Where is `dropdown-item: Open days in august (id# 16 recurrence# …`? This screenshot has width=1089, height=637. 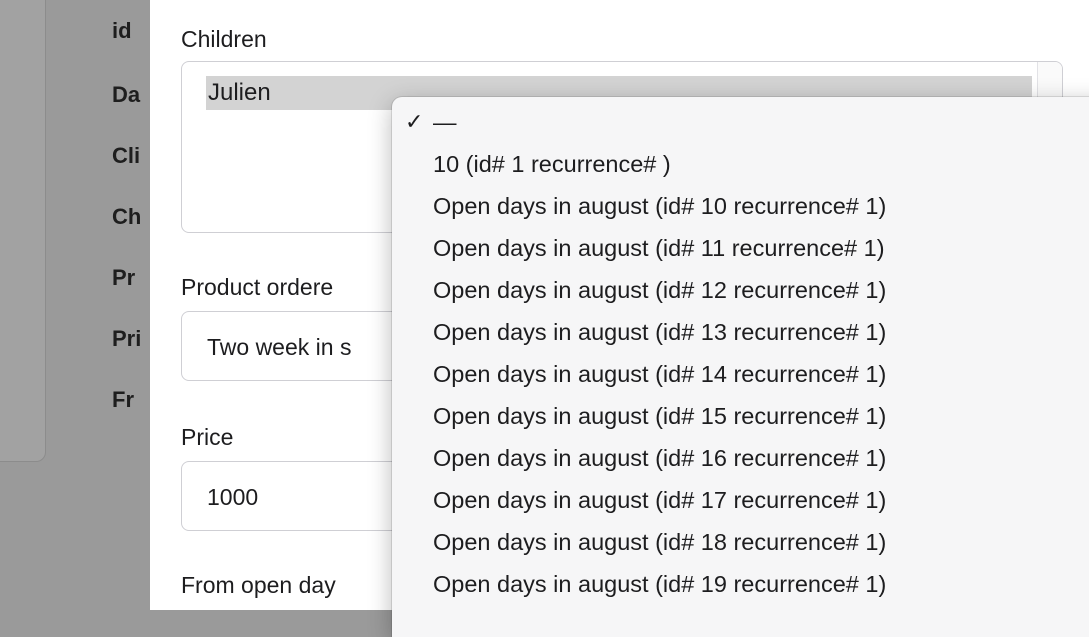 dropdown-item: Open days in august (id# 16 recurrence# … is located at coordinates (740, 458).